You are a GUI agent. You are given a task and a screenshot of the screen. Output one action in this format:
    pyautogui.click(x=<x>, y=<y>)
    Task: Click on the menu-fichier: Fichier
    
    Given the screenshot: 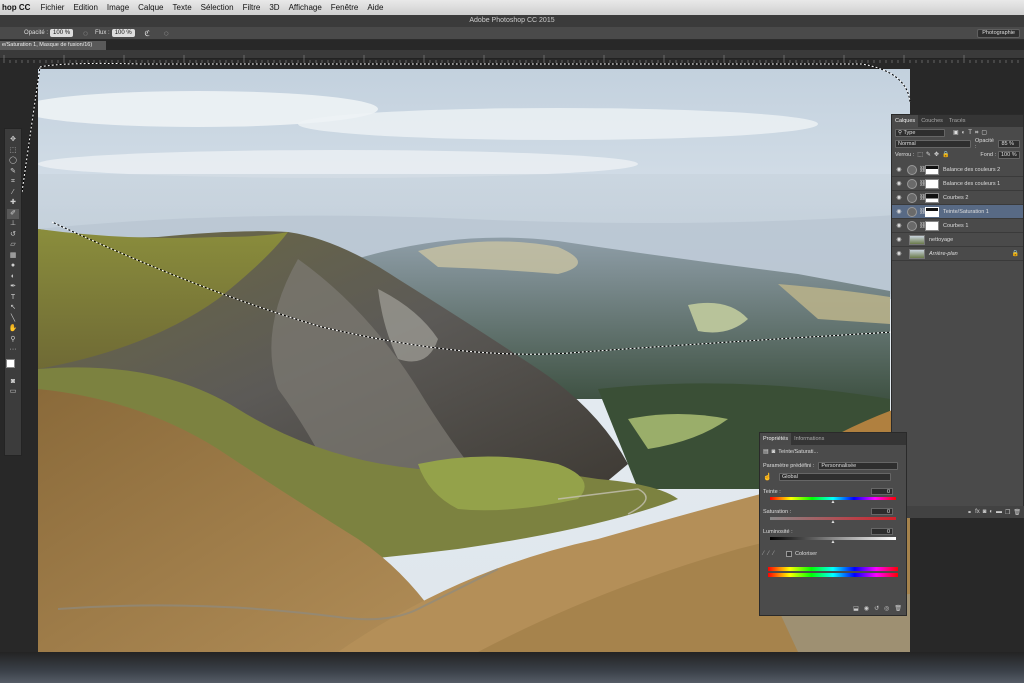 What is the action you would take?
    pyautogui.click(x=52, y=7)
    